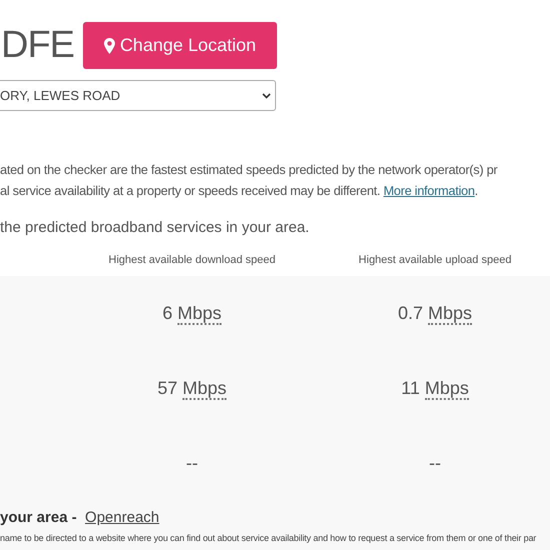  What do you see at coordinates (39, 518) in the screenshot?
I see `provider-title: your area -` at bounding box center [39, 518].